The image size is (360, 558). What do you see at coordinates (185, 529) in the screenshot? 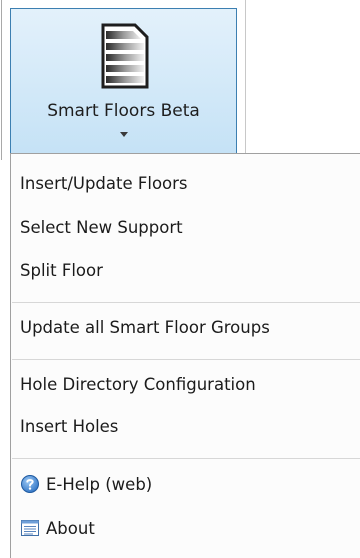
I see `menu-item-about: About` at bounding box center [185, 529].